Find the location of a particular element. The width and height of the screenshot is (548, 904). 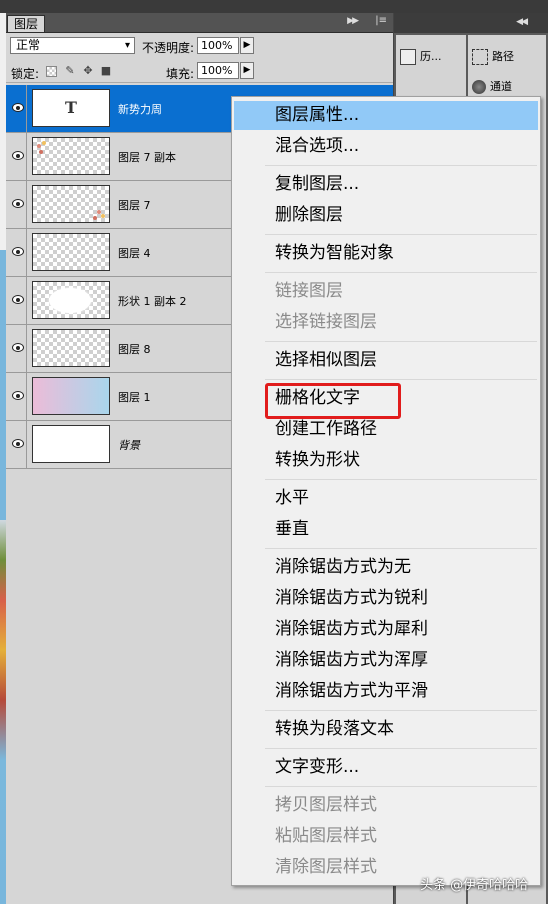

fill-label: 填充: is located at coordinates (180, 74).